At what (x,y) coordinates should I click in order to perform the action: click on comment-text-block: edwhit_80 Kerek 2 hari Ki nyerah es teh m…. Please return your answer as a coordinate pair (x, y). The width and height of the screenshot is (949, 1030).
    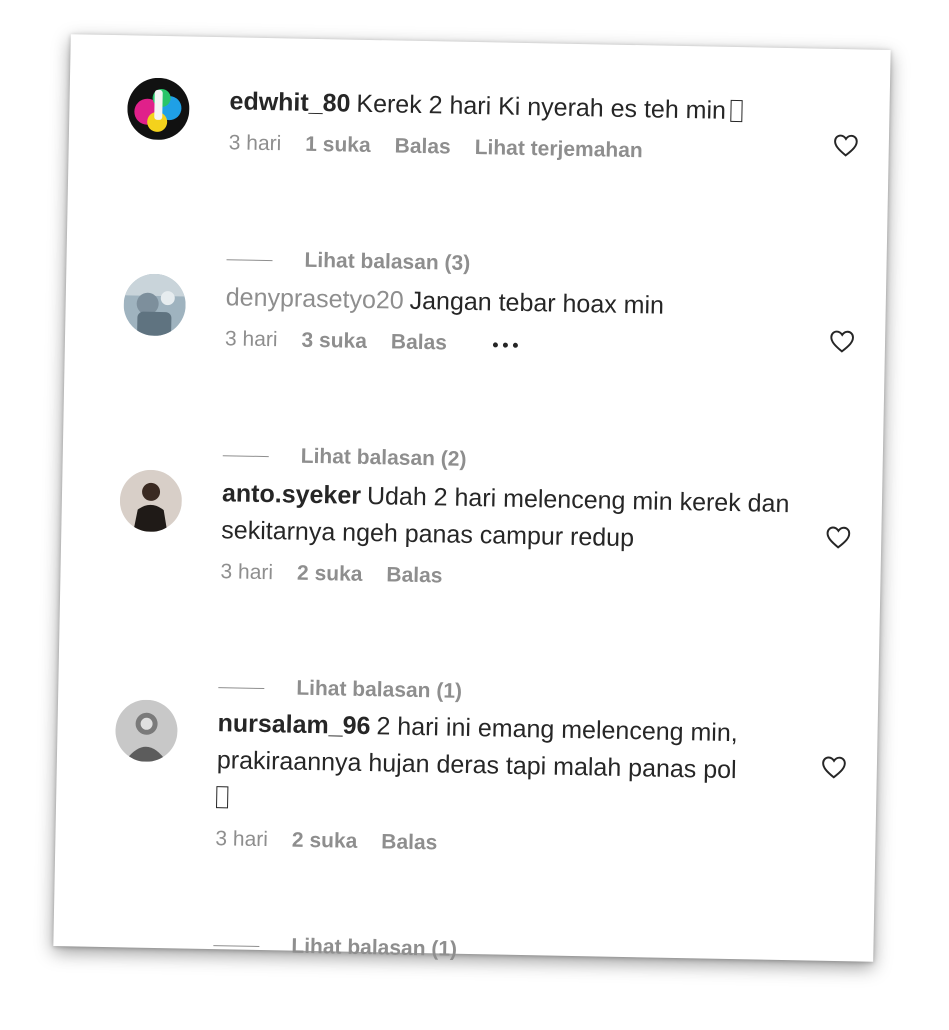
    Looking at the image, I should click on (514, 107).